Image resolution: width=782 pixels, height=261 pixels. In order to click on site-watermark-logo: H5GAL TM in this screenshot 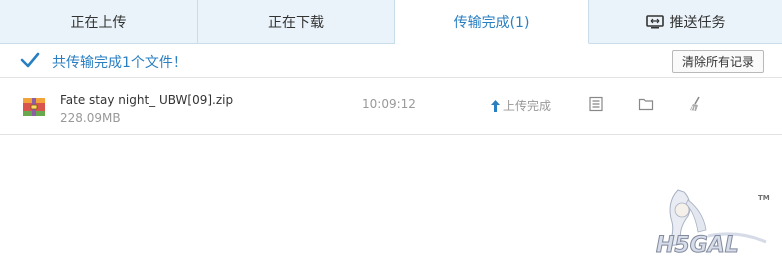, I will do `click(713, 223)`.